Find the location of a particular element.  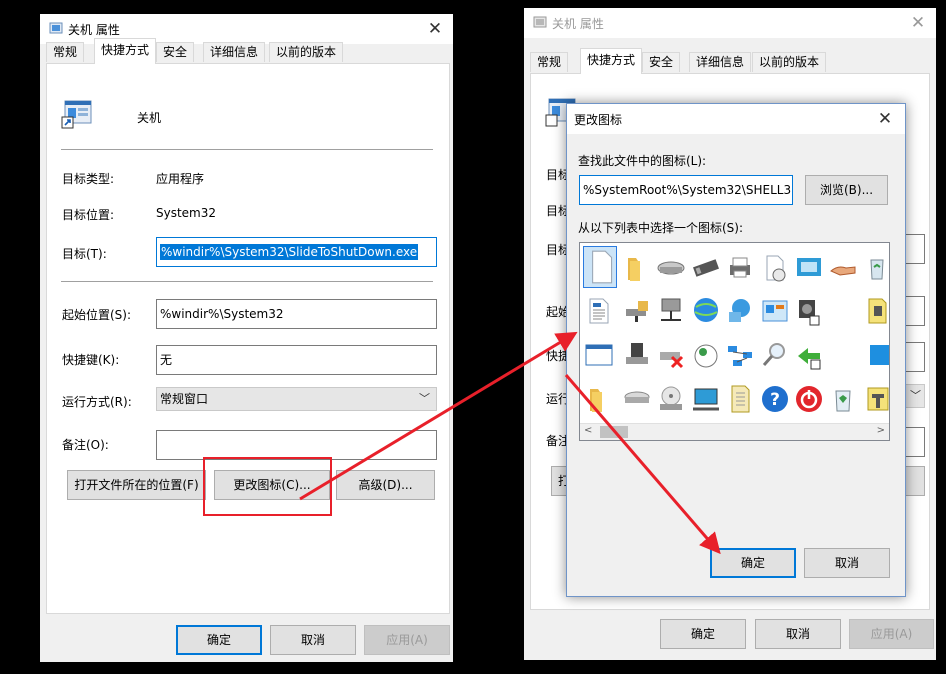

target-input: %windir%\System32\SlideToShutDown.exe is located at coordinates (296, 252).